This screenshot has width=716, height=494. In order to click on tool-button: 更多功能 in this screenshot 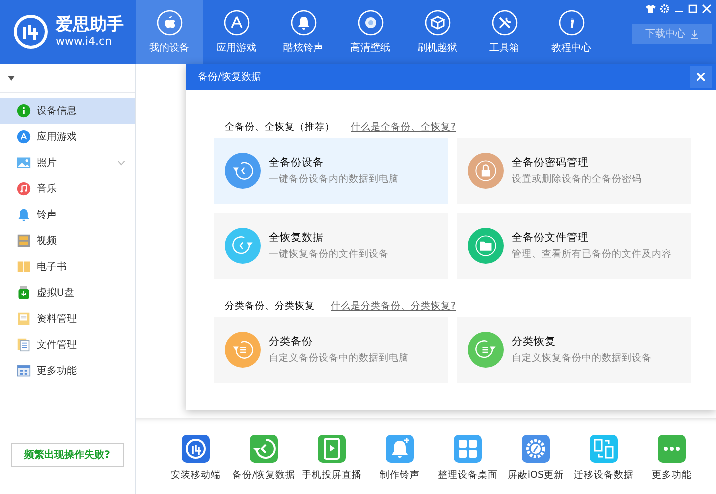, I will do `click(672, 458)`.